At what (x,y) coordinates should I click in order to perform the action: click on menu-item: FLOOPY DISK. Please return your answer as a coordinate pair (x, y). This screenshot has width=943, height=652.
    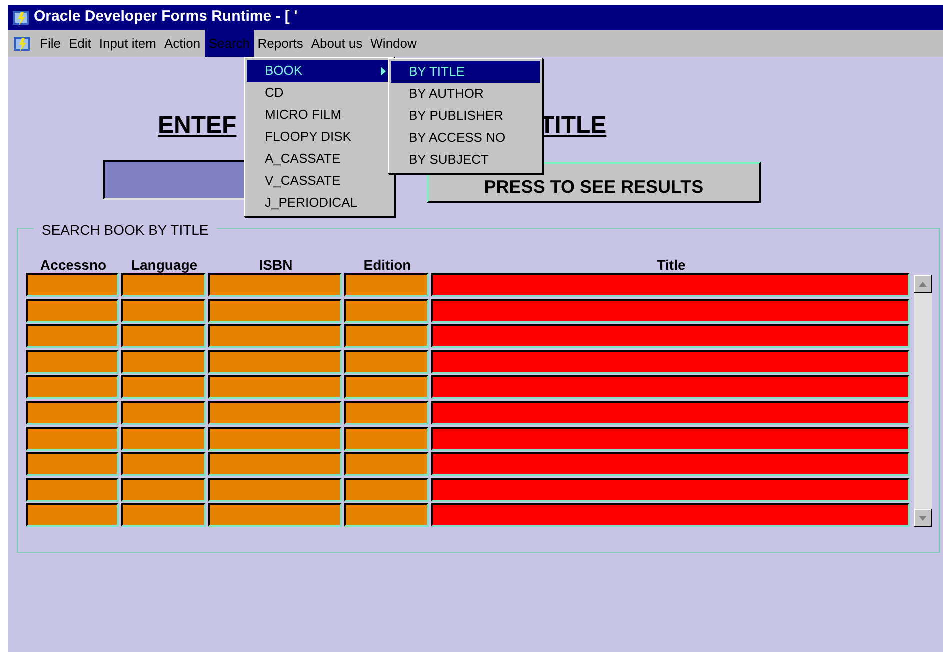
    Looking at the image, I should click on (319, 137).